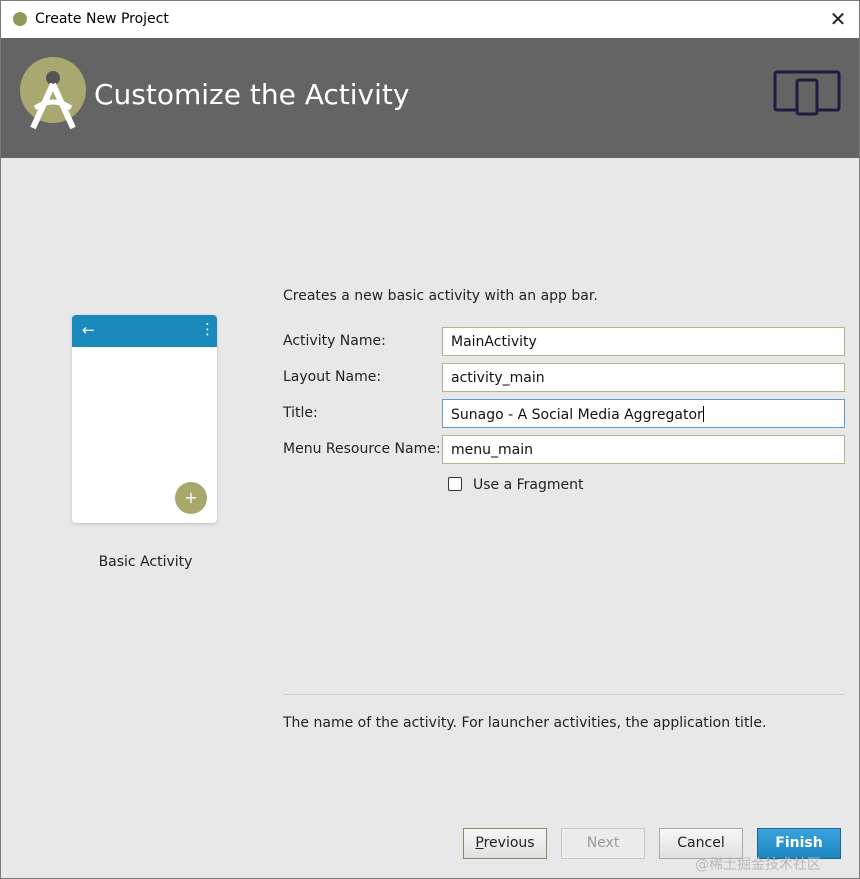 The width and height of the screenshot is (860, 879). What do you see at coordinates (145, 562) in the screenshot?
I see `template-name-label: Basic Activity` at bounding box center [145, 562].